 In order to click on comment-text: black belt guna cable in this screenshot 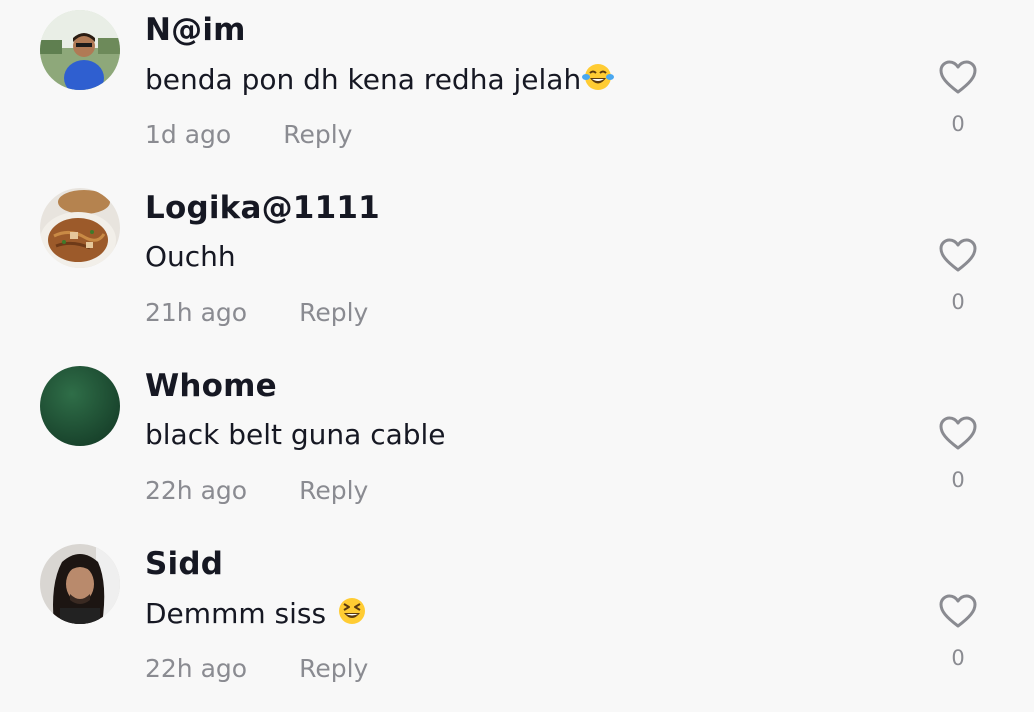, I will do `click(295, 434)`.